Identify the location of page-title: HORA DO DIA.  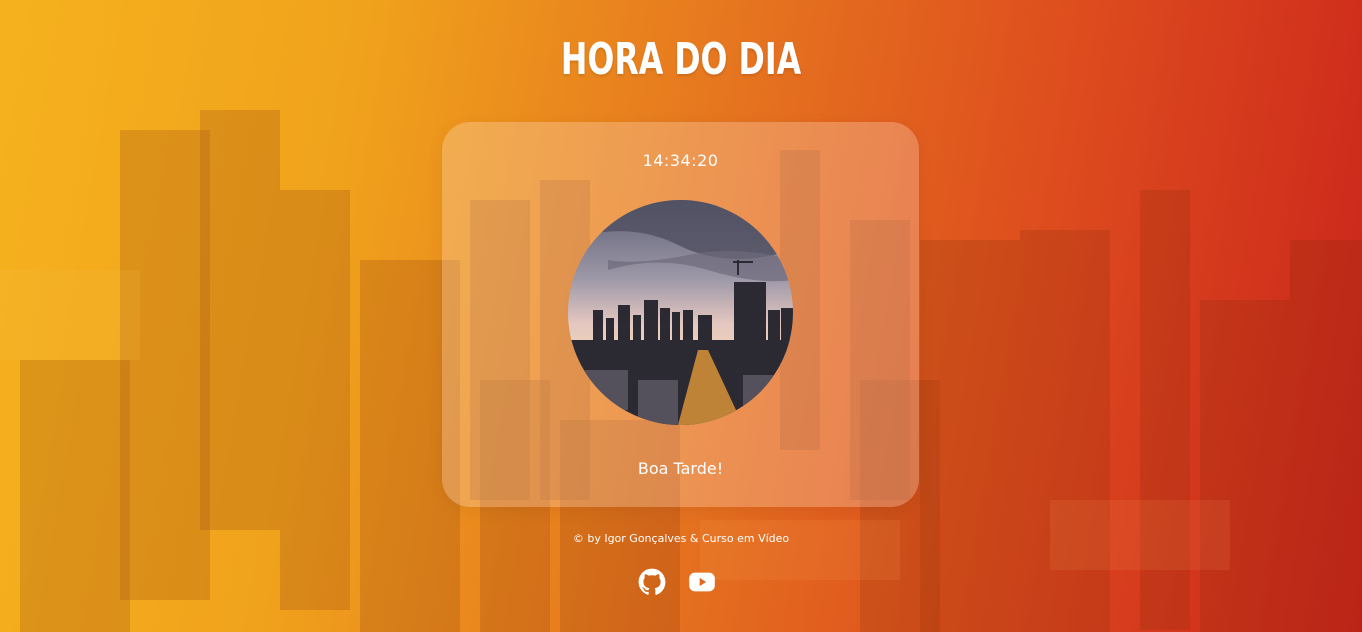
(681, 59).